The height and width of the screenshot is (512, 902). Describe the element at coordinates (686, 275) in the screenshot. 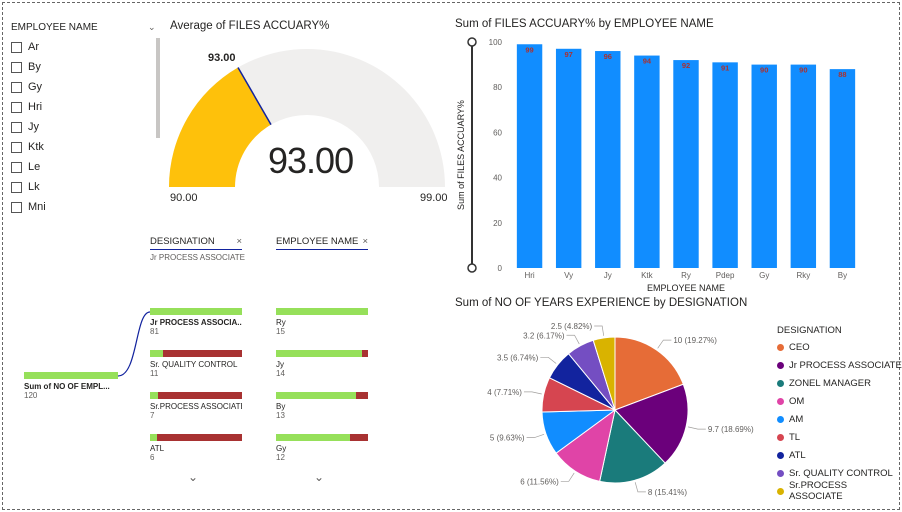

I see `x-tick-label: Ry` at that location.